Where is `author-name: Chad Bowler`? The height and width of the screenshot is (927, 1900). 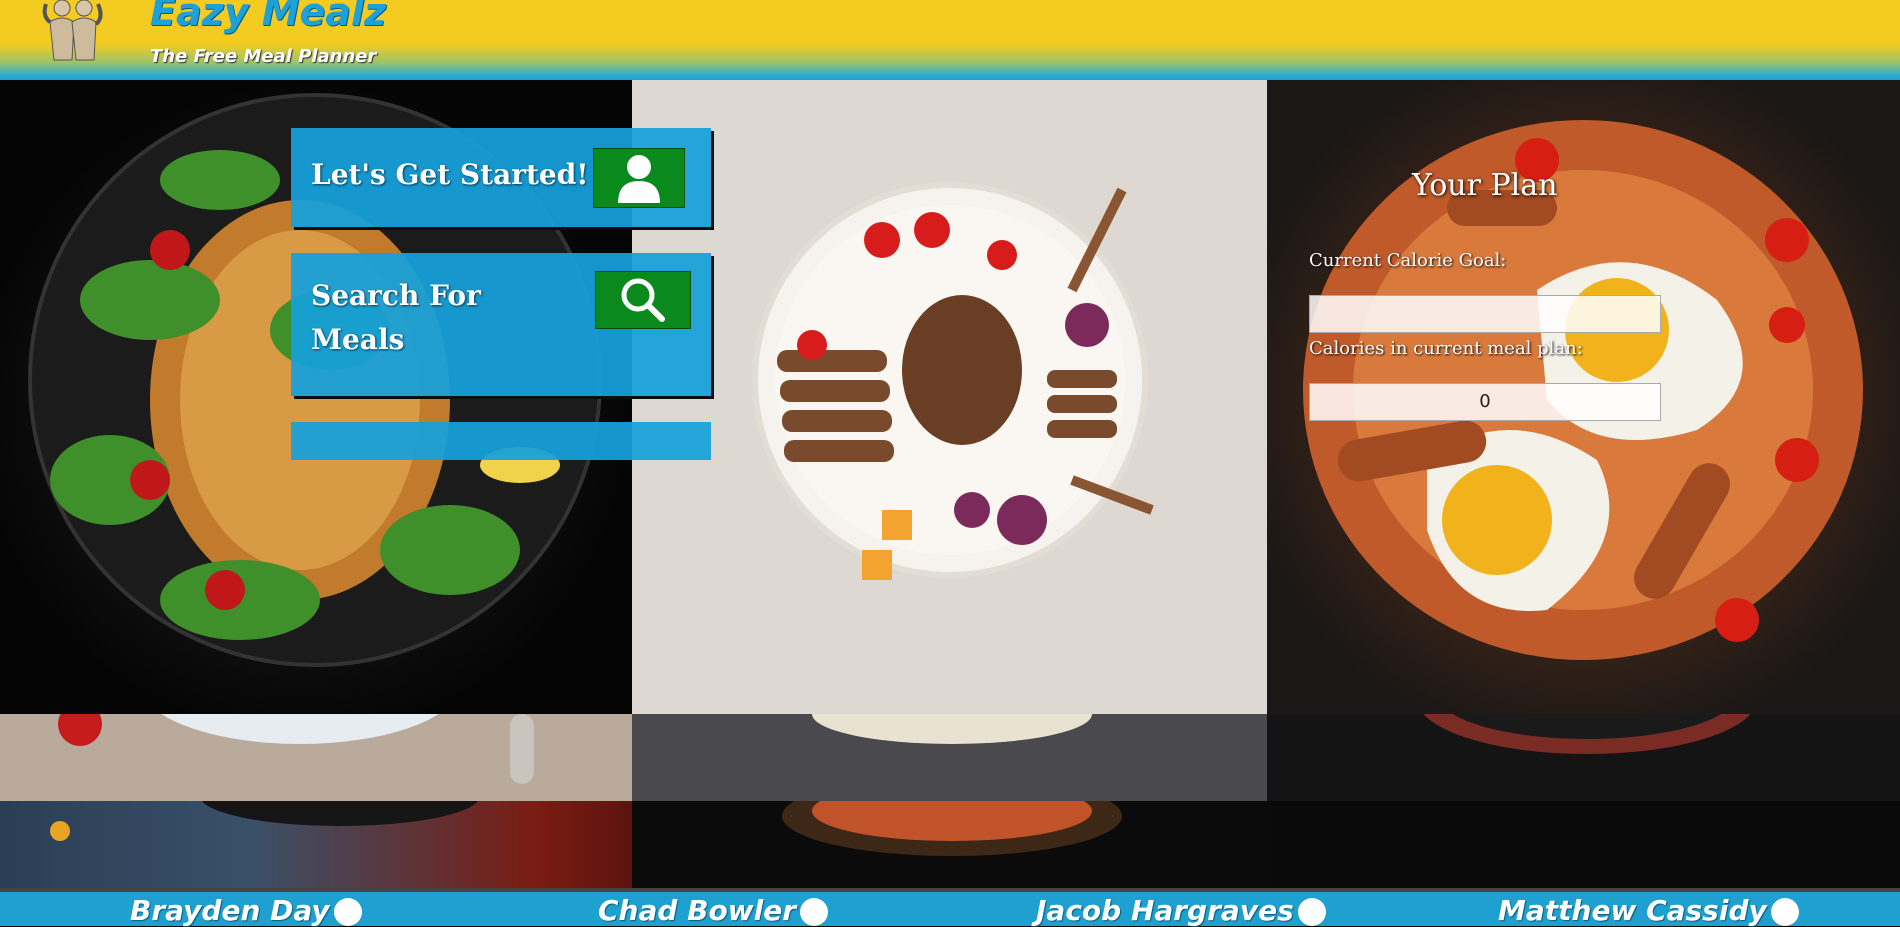 author-name: Chad Bowler is located at coordinates (697, 910).